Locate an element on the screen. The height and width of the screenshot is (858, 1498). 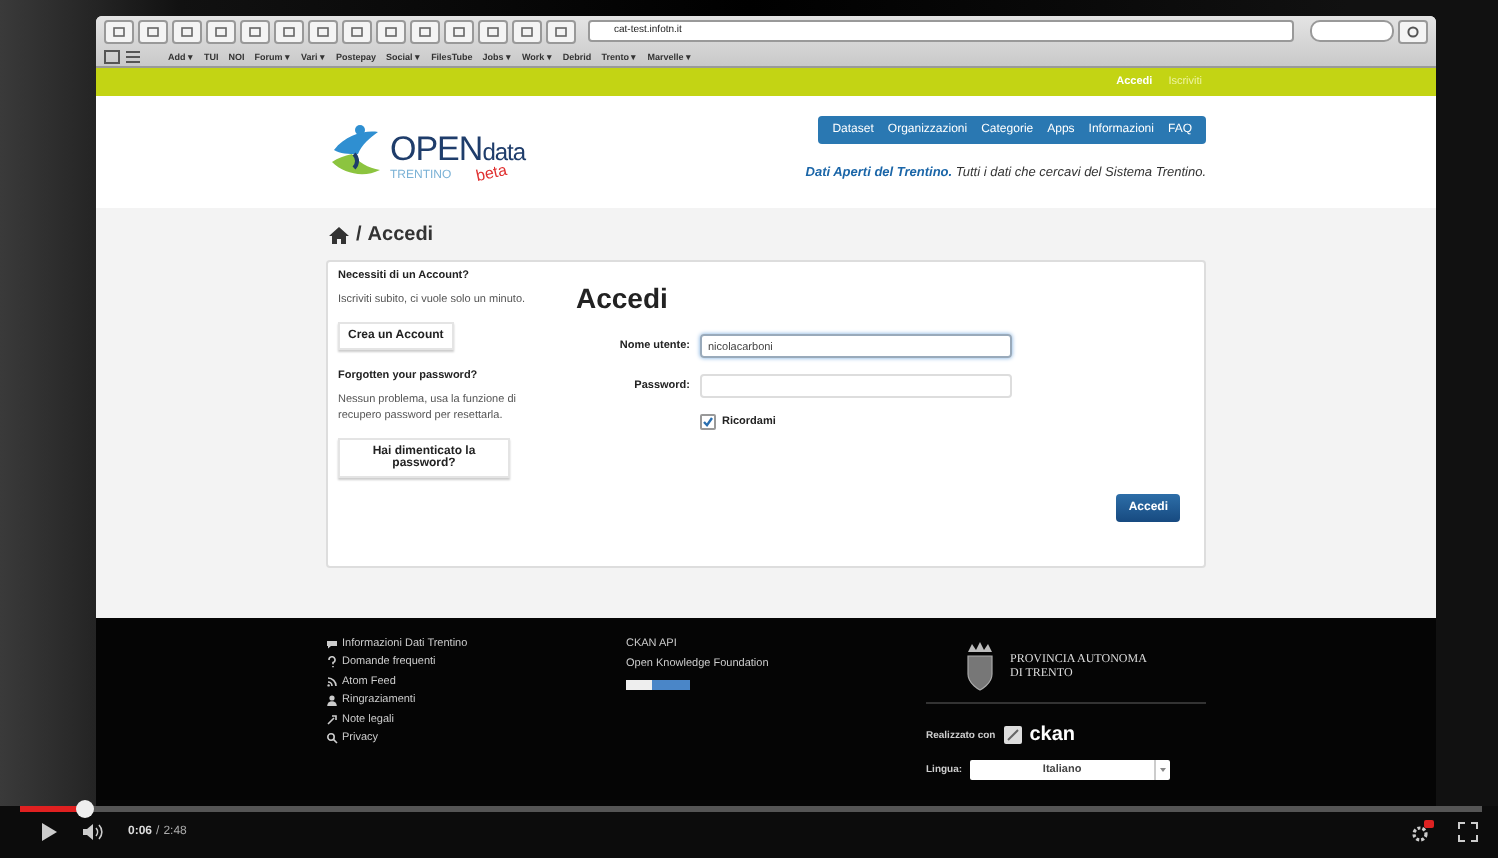
checkbox is located at coordinates (708, 422).